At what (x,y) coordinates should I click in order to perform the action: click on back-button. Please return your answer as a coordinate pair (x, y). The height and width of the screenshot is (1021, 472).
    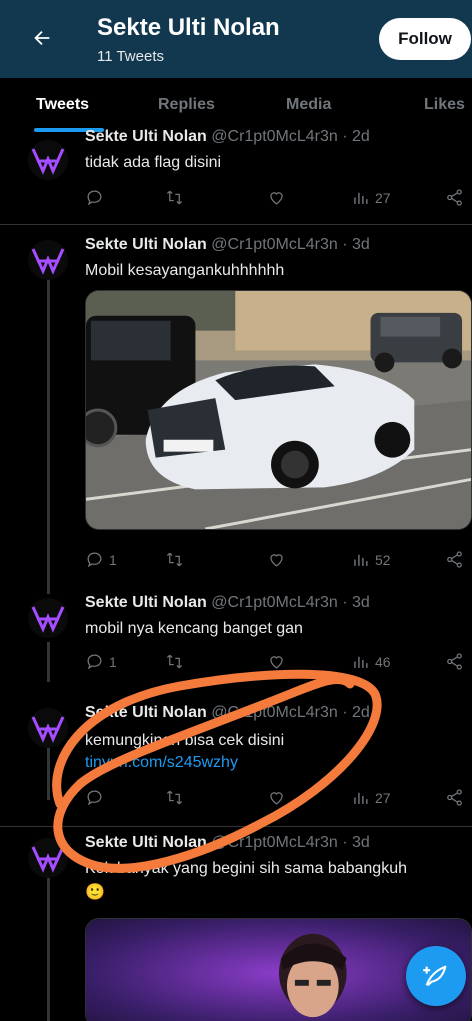
    Looking at the image, I should click on (42, 38).